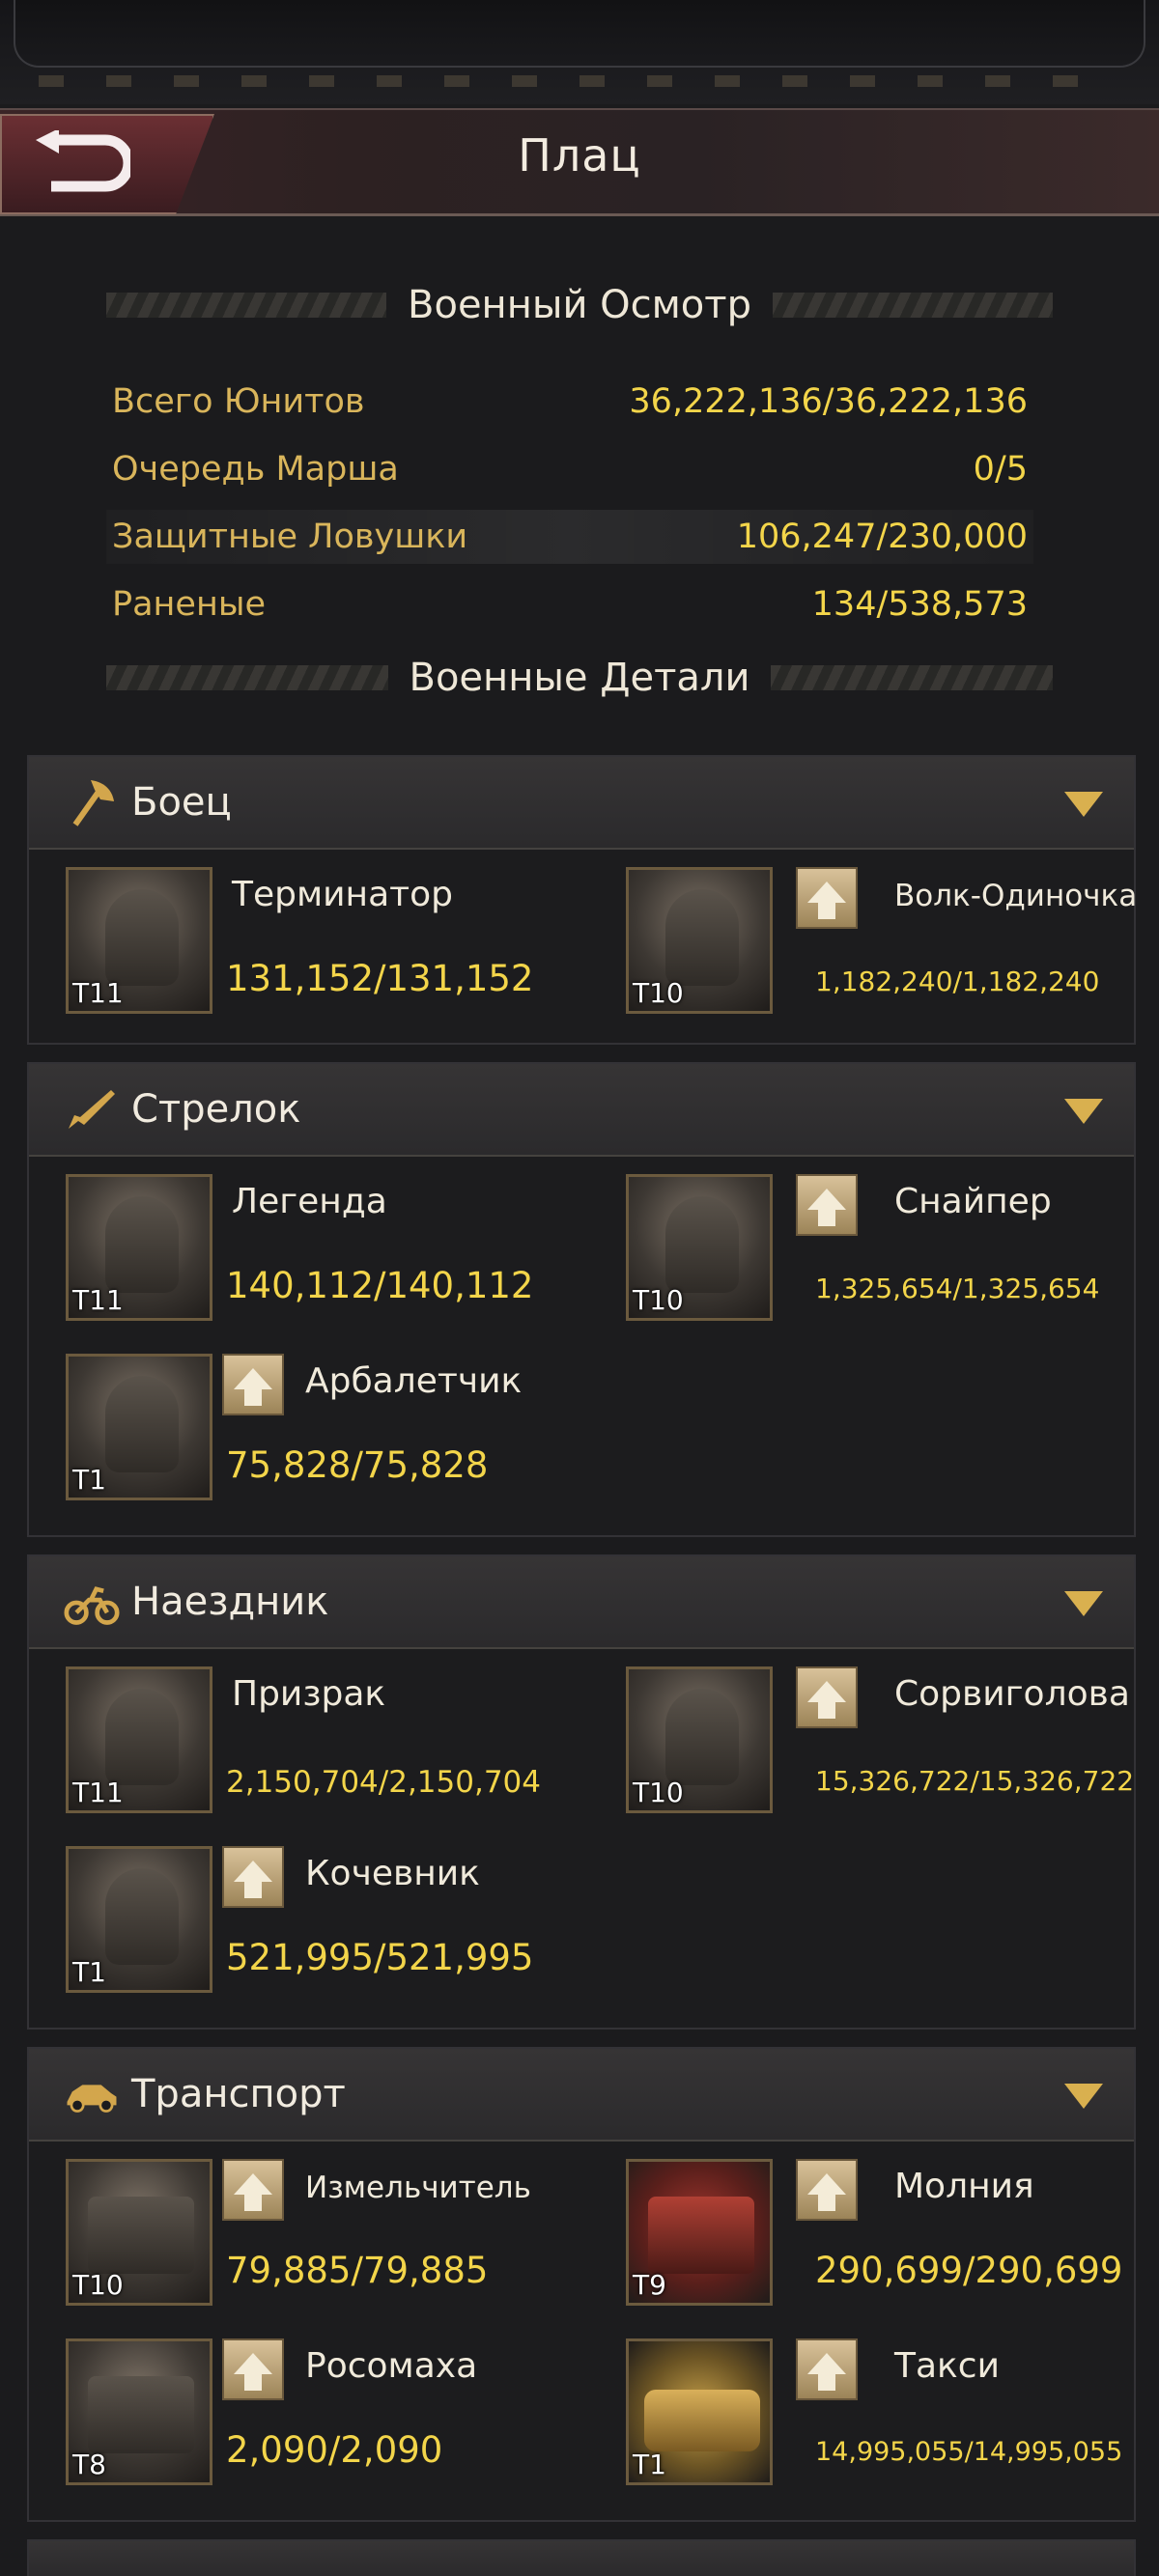  I want to click on next-category-header-partial, so click(582, 2557).